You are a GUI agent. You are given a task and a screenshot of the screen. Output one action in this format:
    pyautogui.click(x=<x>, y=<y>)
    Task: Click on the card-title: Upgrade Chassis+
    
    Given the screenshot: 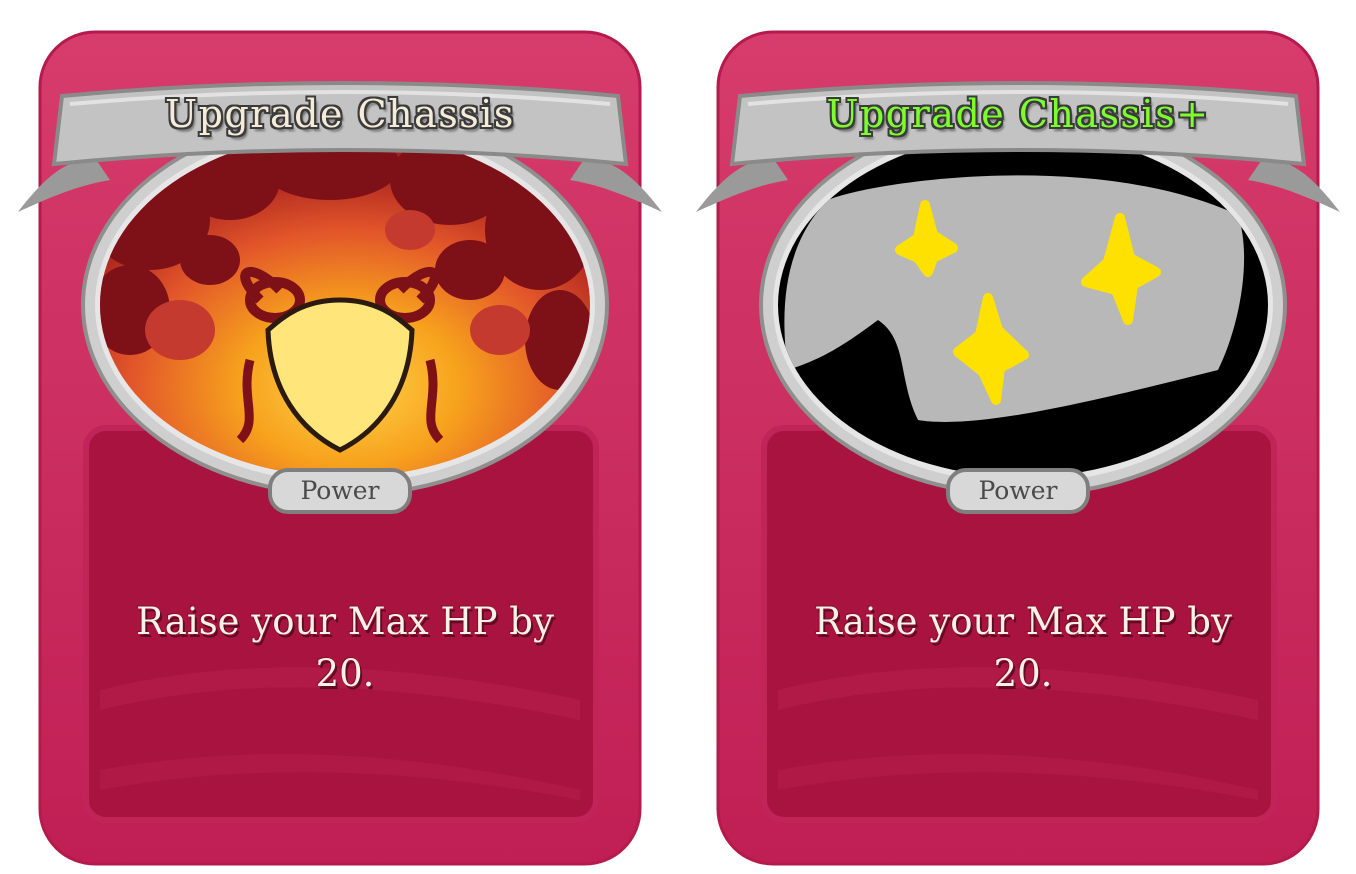 What is the action you would take?
    pyautogui.click(x=1018, y=114)
    